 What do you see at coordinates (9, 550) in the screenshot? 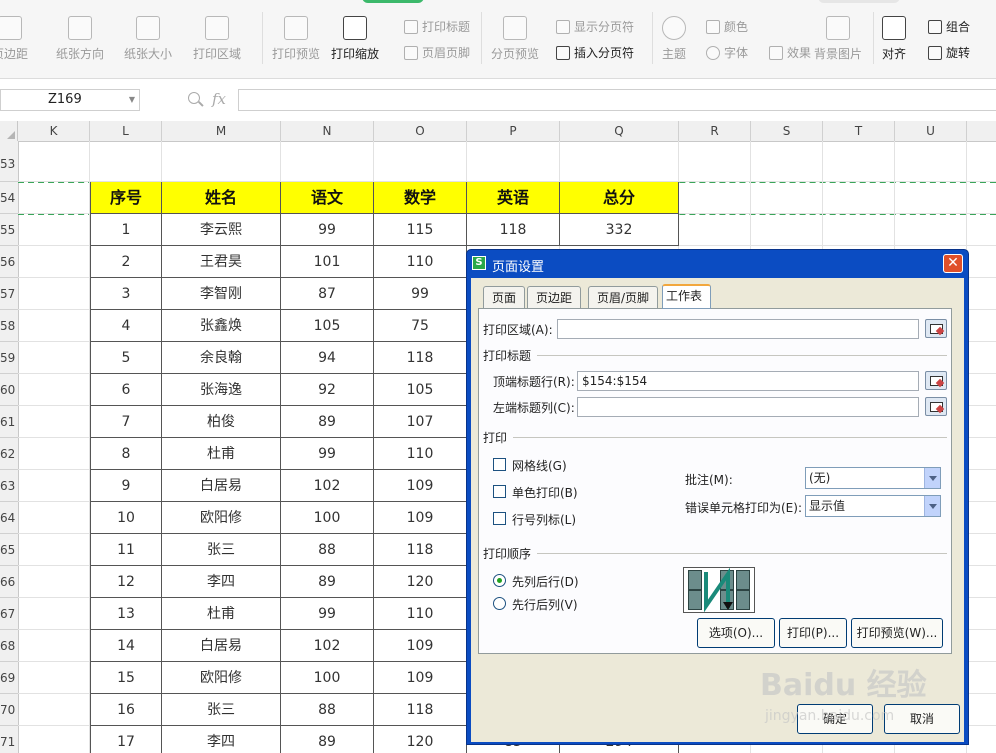
I see `row-header: 65` at bounding box center [9, 550].